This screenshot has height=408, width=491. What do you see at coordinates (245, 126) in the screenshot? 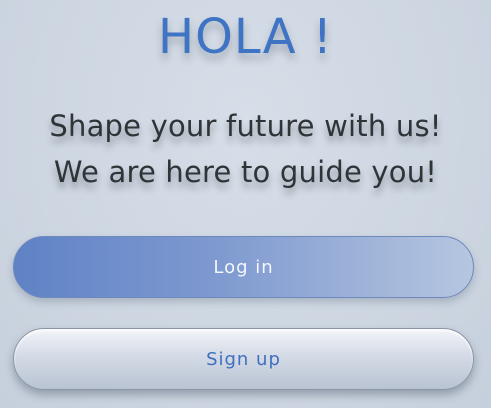
I see `tagline-line-1: Shape your future with us!` at bounding box center [245, 126].